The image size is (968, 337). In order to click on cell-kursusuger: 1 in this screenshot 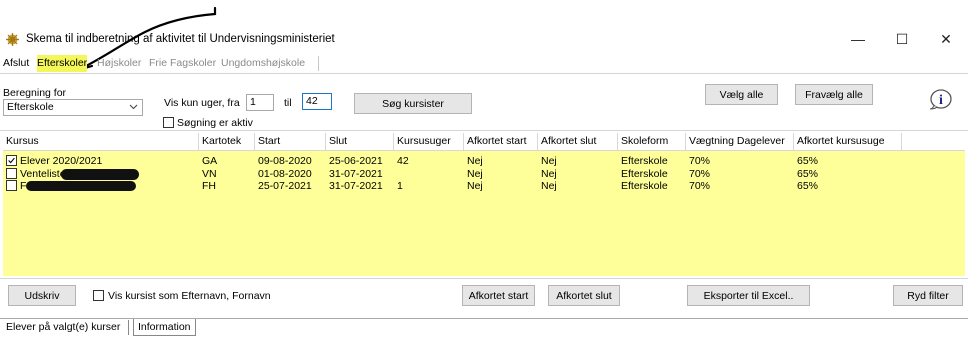, I will do `click(400, 186)`.